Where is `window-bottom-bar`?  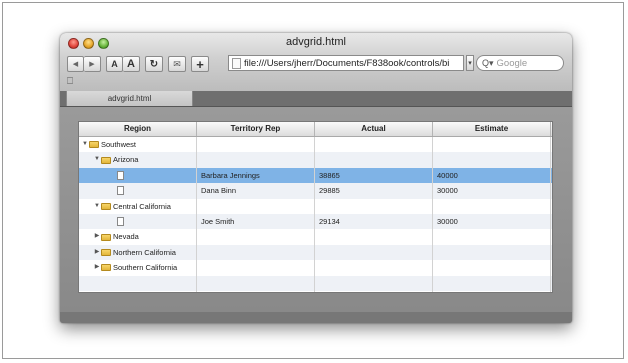
window-bottom-bar is located at coordinates (316, 317).